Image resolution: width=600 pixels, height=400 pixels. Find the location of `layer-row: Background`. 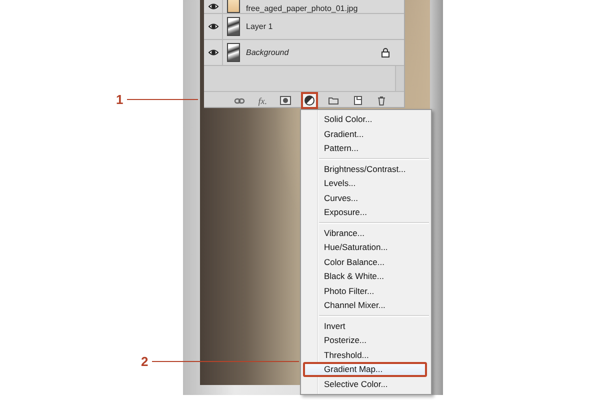

layer-row: Background is located at coordinates (304, 53).